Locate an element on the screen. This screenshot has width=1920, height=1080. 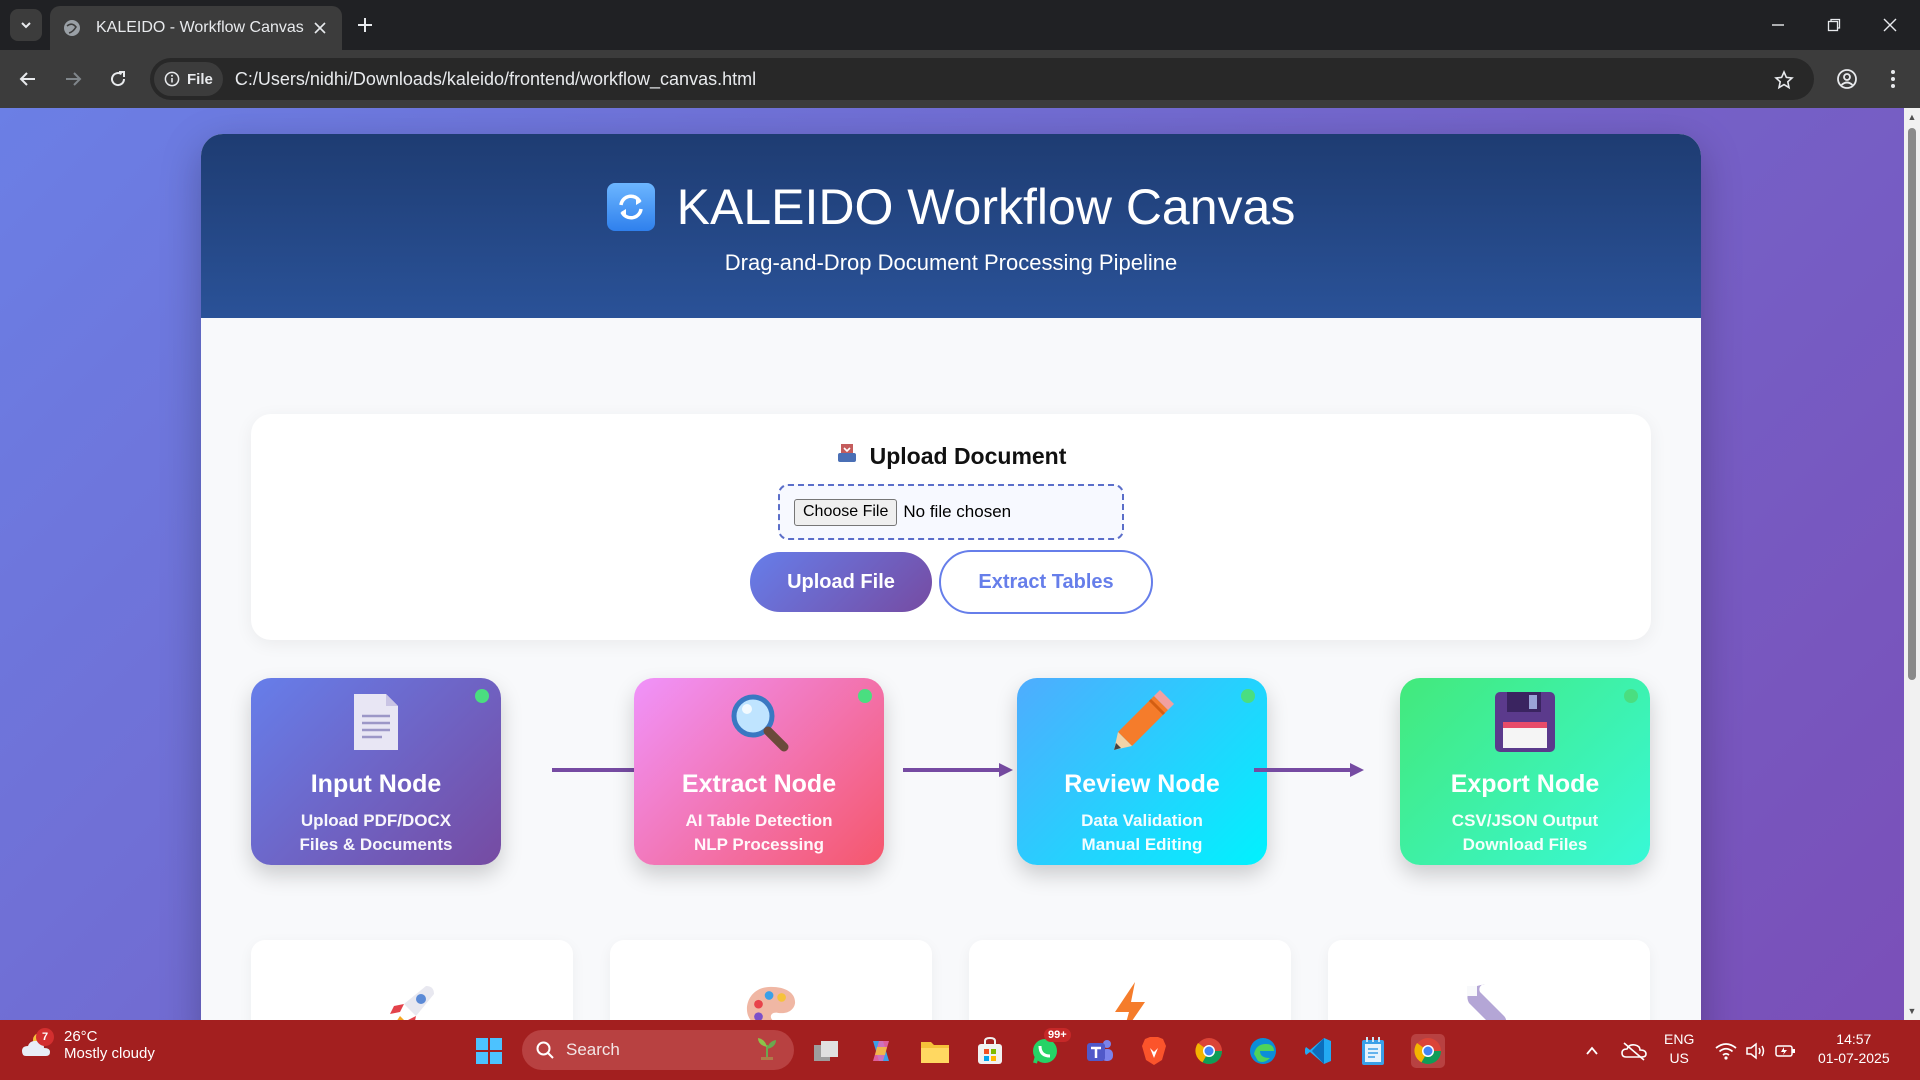
notepad-icon is located at coordinates (1373, 1051).